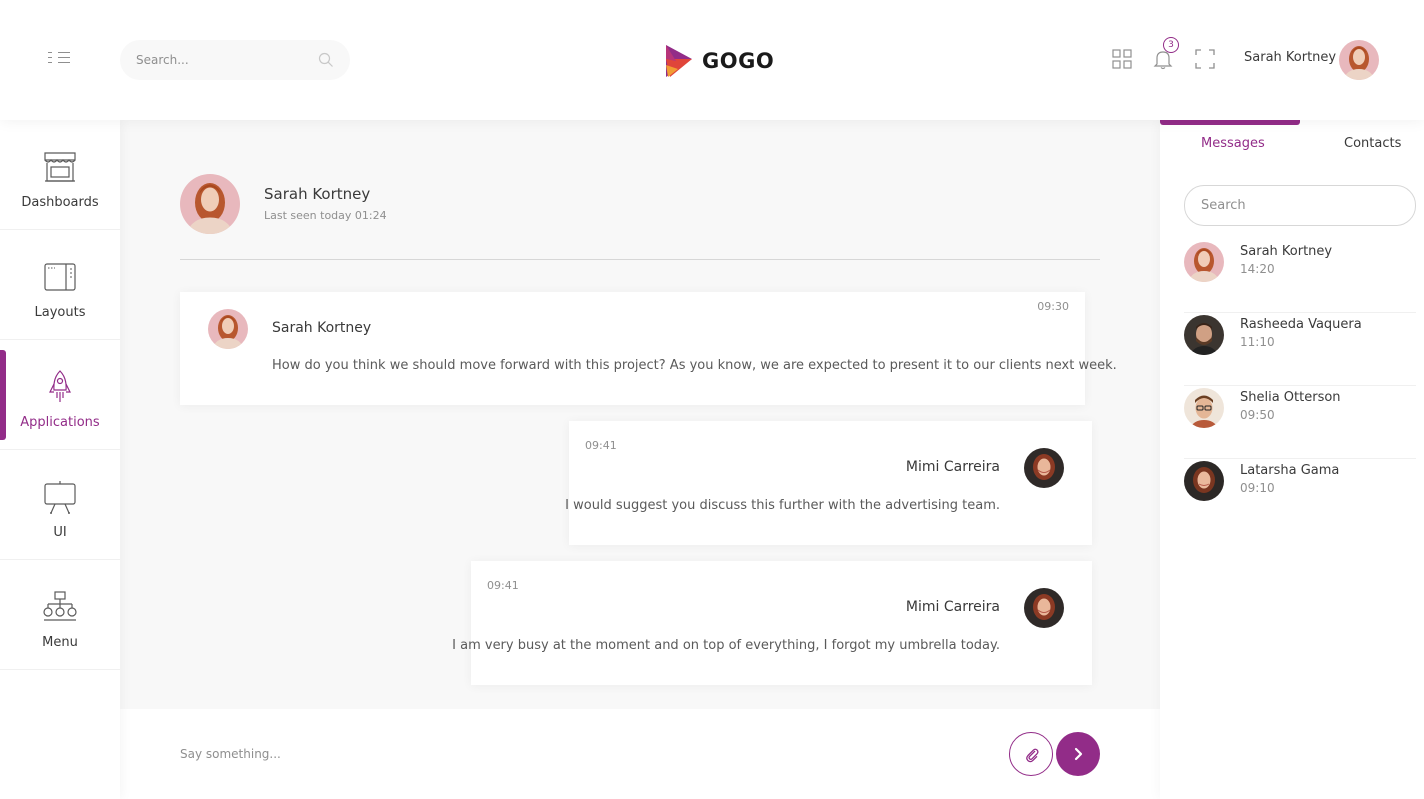 The width and height of the screenshot is (1424, 799). What do you see at coordinates (1300, 276) in the screenshot?
I see `contact-item: Sarah Kortney 14:20` at bounding box center [1300, 276].